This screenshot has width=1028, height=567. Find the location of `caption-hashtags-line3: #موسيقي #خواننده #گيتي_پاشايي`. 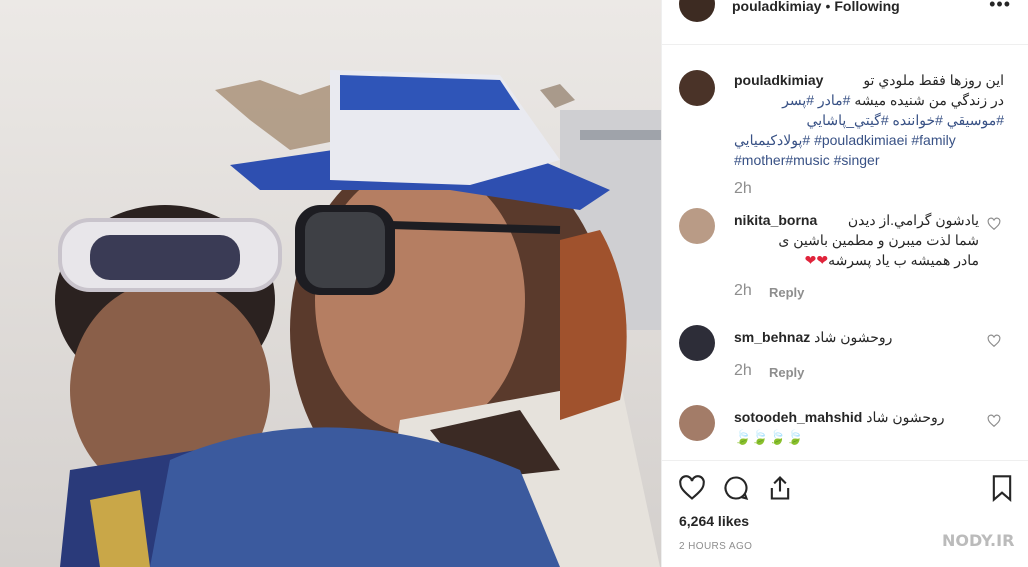

caption-hashtags-line3: #موسيقي #خواننده #گيتي_پاشايي is located at coordinates (869, 120).